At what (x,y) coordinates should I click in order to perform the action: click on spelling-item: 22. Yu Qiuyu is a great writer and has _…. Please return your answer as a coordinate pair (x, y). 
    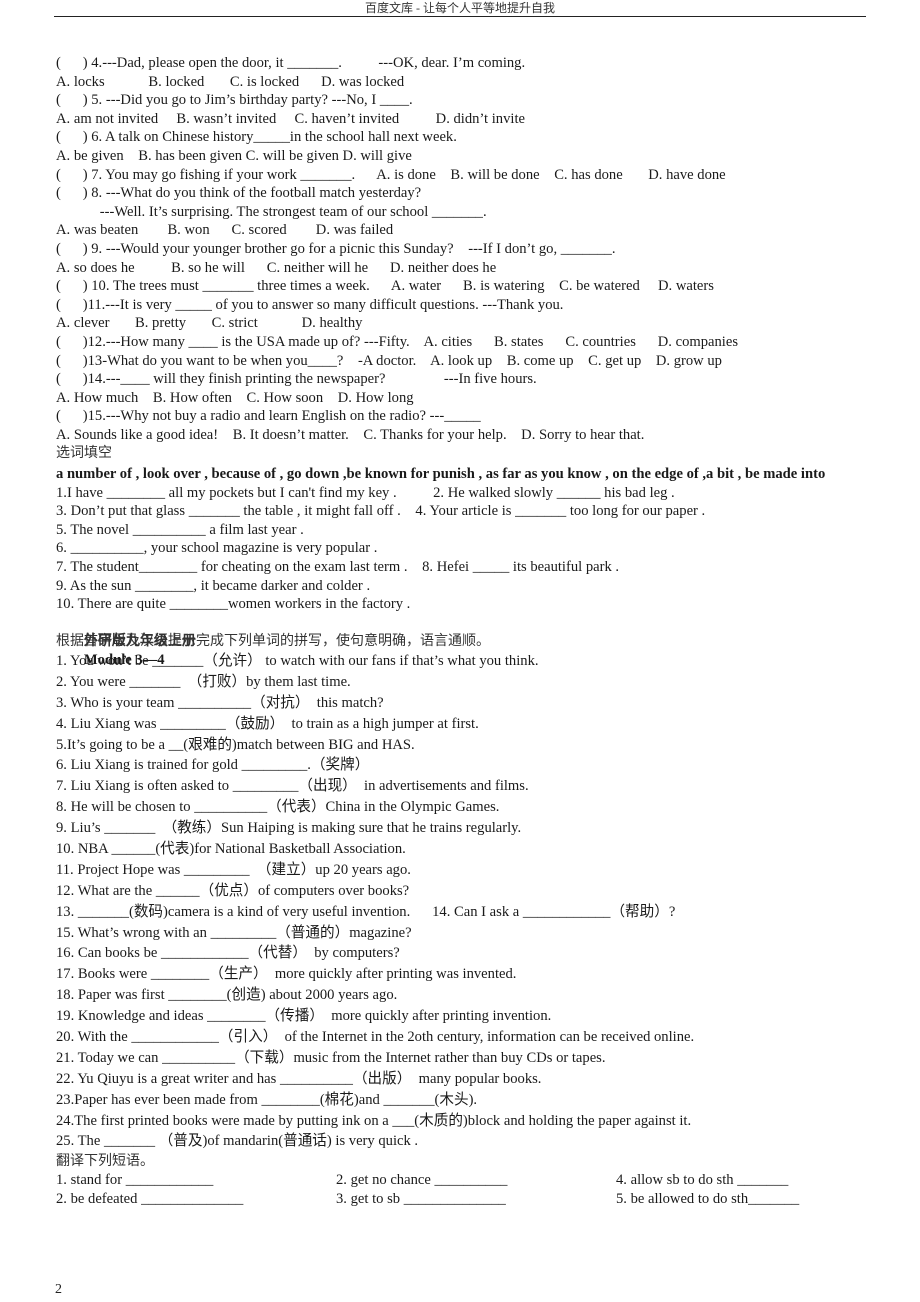
    Looking at the image, I should click on (299, 1078).